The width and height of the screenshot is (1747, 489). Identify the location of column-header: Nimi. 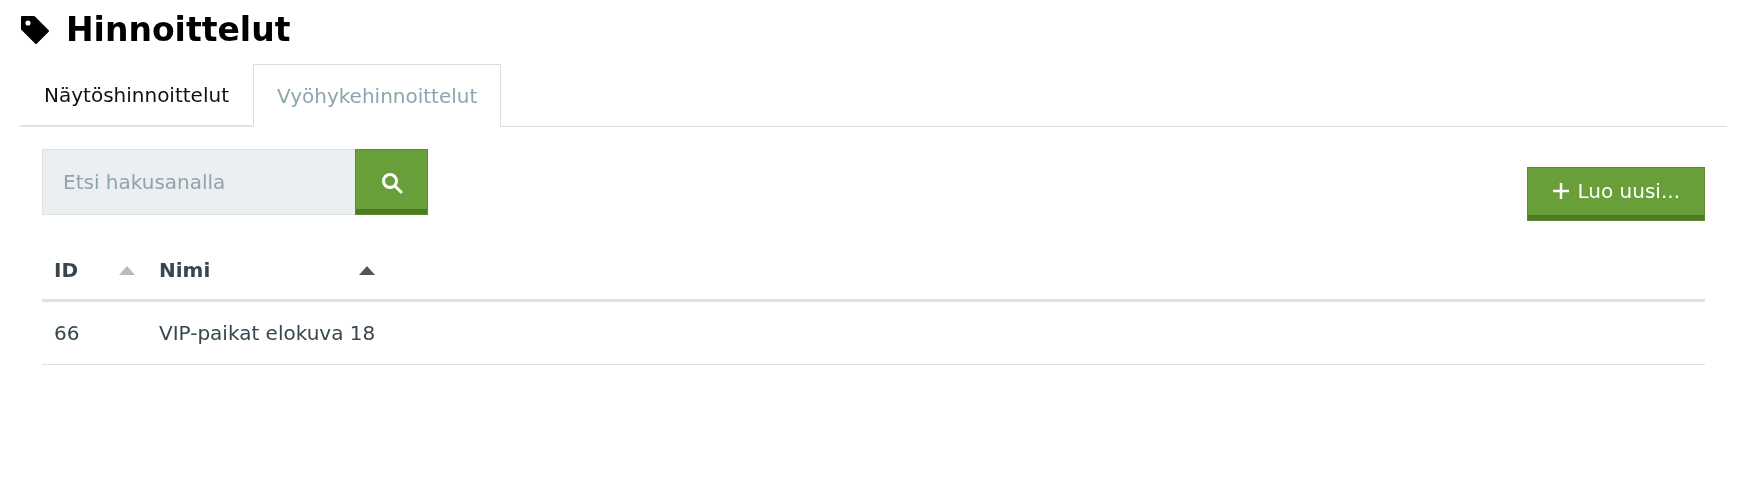
(185, 270).